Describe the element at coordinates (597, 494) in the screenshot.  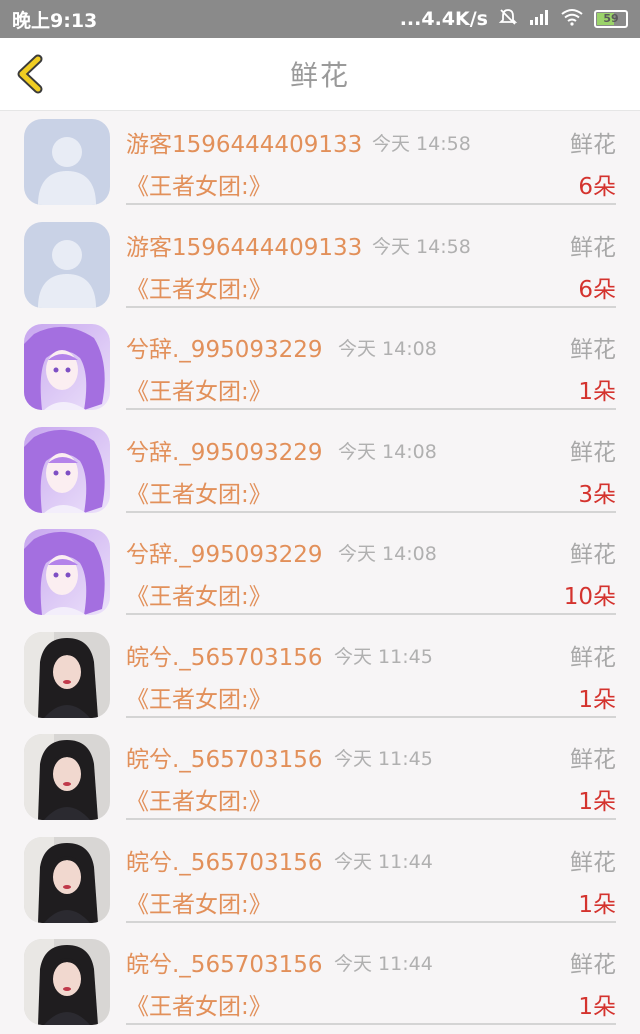
I see `flower-count: 3朵` at that location.